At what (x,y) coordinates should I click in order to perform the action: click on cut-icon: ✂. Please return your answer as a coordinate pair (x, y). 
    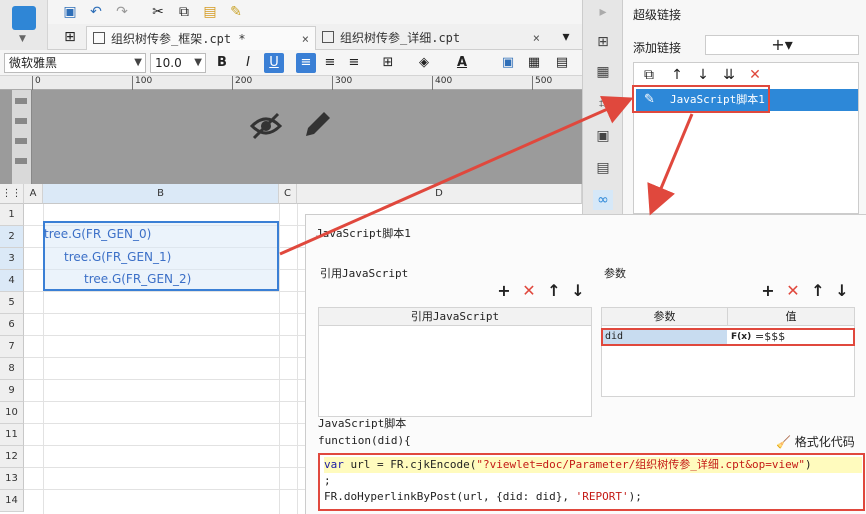
    Looking at the image, I should click on (158, 12).